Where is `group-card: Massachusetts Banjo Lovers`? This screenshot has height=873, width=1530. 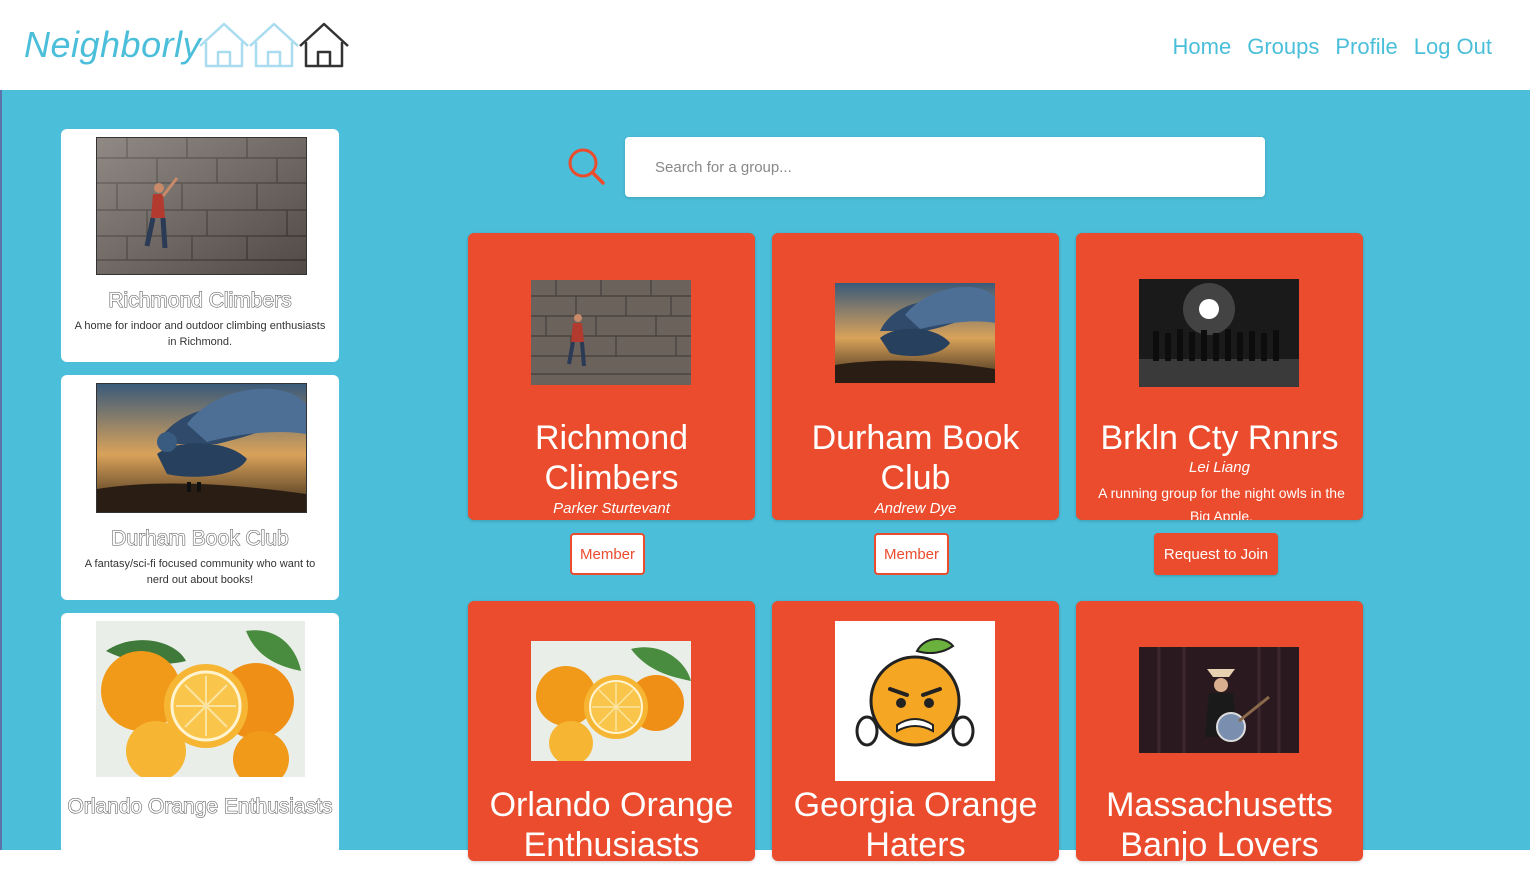 group-card: Massachusetts Banjo Lovers is located at coordinates (1219, 731).